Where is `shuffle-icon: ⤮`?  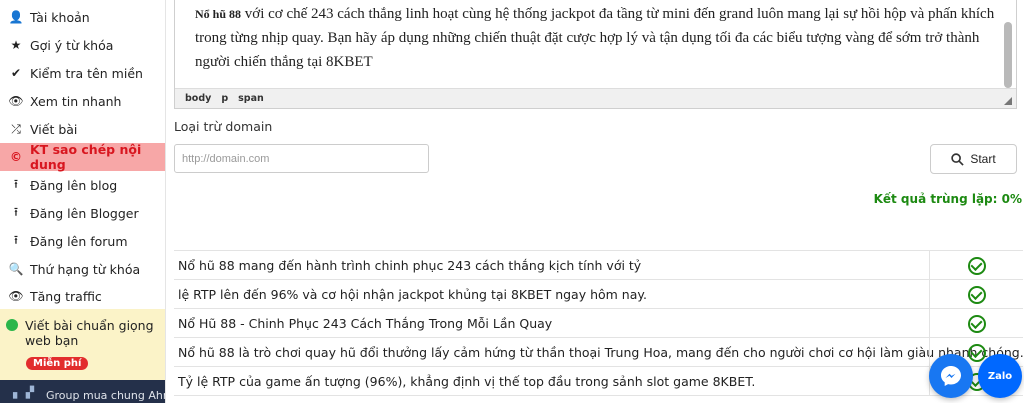 shuffle-icon: ⤮ is located at coordinates (16, 128).